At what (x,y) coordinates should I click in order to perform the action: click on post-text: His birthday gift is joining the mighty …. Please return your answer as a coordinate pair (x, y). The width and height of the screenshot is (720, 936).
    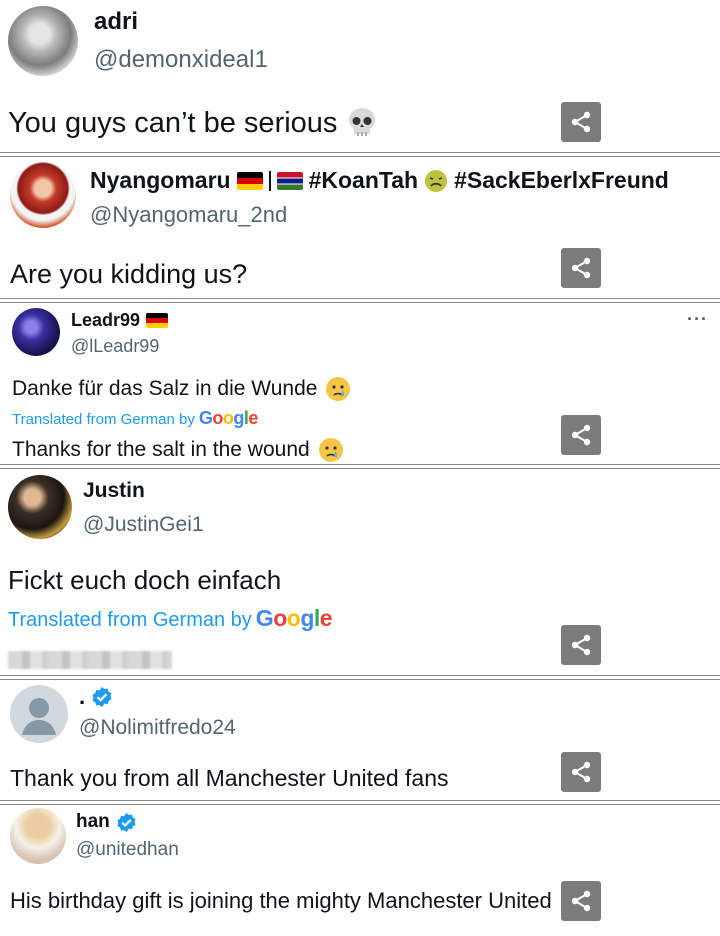
    Looking at the image, I should click on (299, 901).